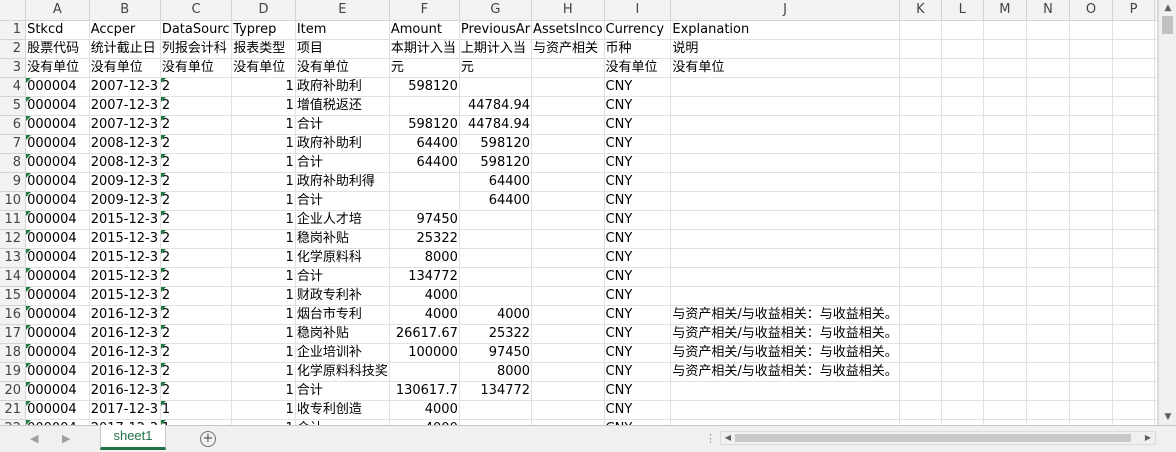 This screenshot has width=1176, height=452. Describe the element at coordinates (424, 410) in the screenshot. I see `cell-f: 4000` at that location.